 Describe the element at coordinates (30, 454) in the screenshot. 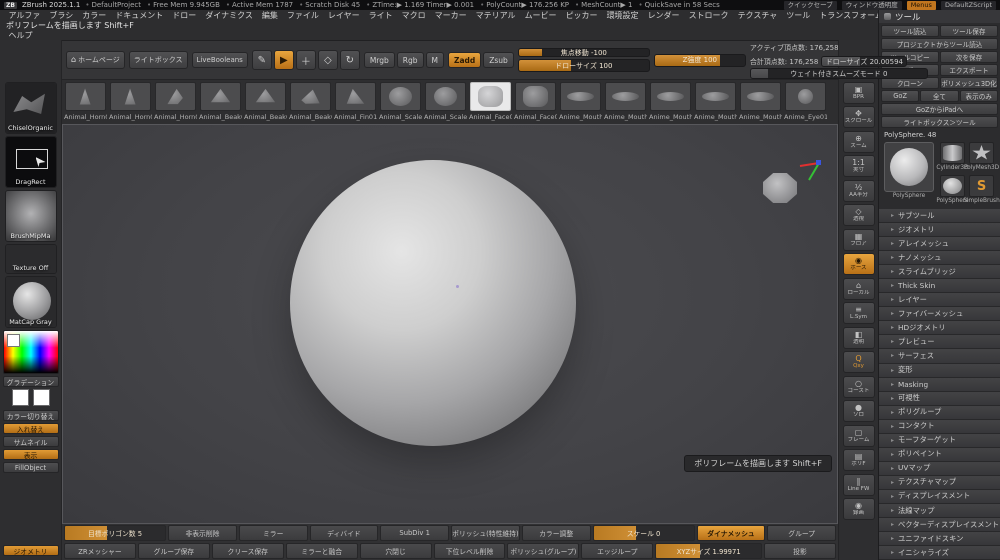

I see `sidebar-button: 表示` at that location.